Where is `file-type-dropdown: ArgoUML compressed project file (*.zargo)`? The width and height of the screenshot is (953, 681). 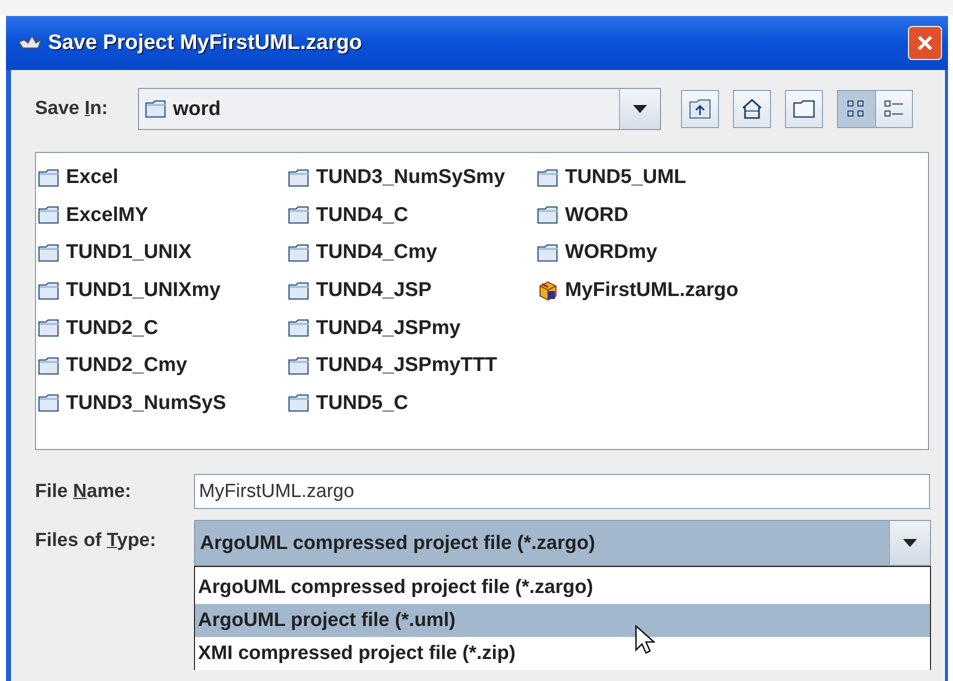
file-type-dropdown: ArgoUML compressed project file (*.zargo) is located at coordinates (562, 543).